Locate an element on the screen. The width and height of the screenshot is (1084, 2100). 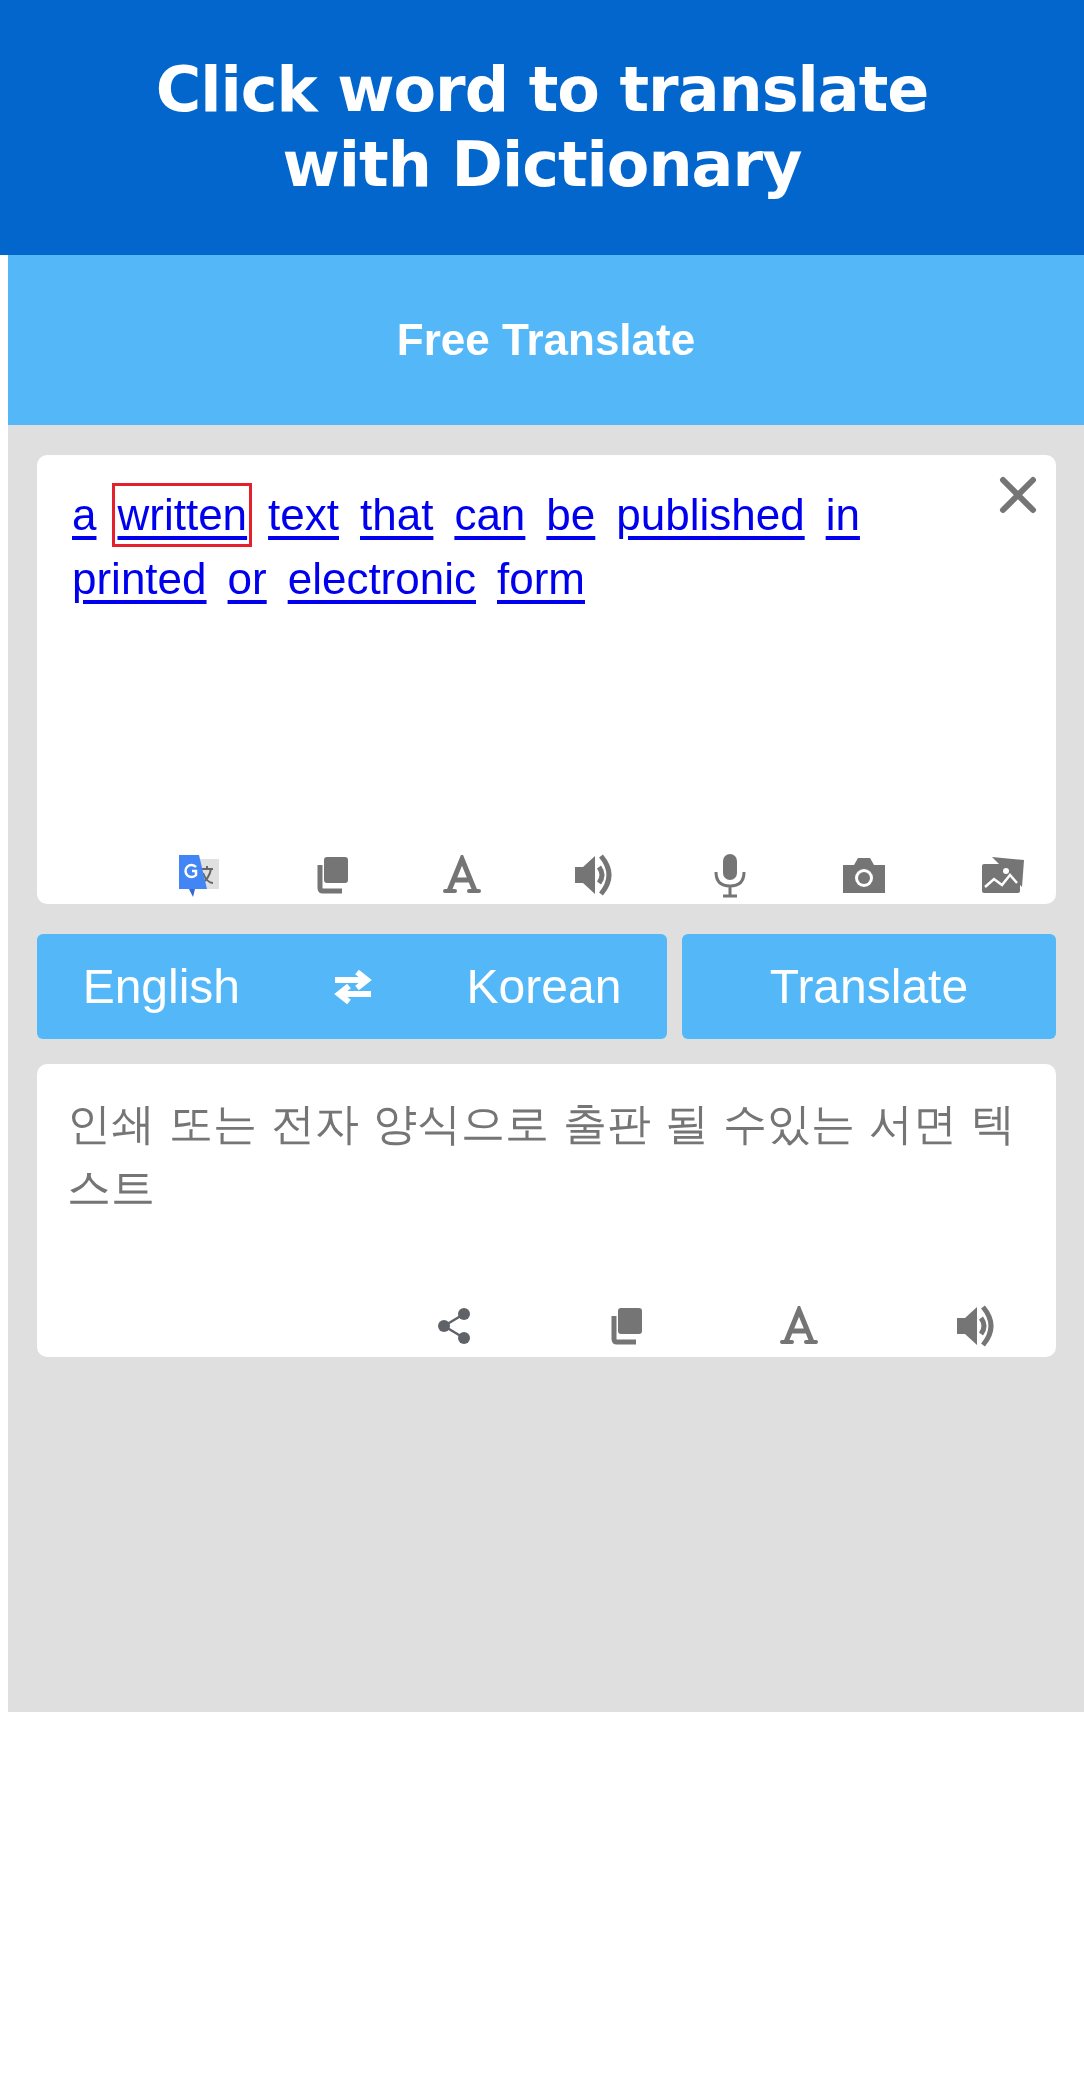
banner-title: Click word to translate with Dictionary is located at coordinates (542, 127).